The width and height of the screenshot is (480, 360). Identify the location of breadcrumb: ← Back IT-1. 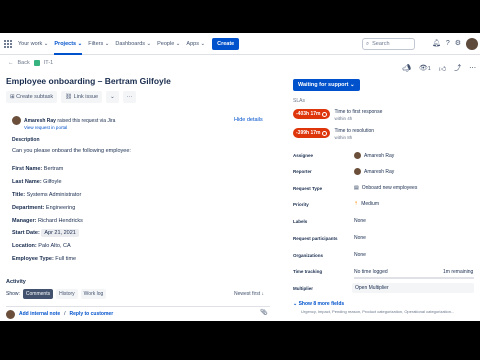
(30, 63).